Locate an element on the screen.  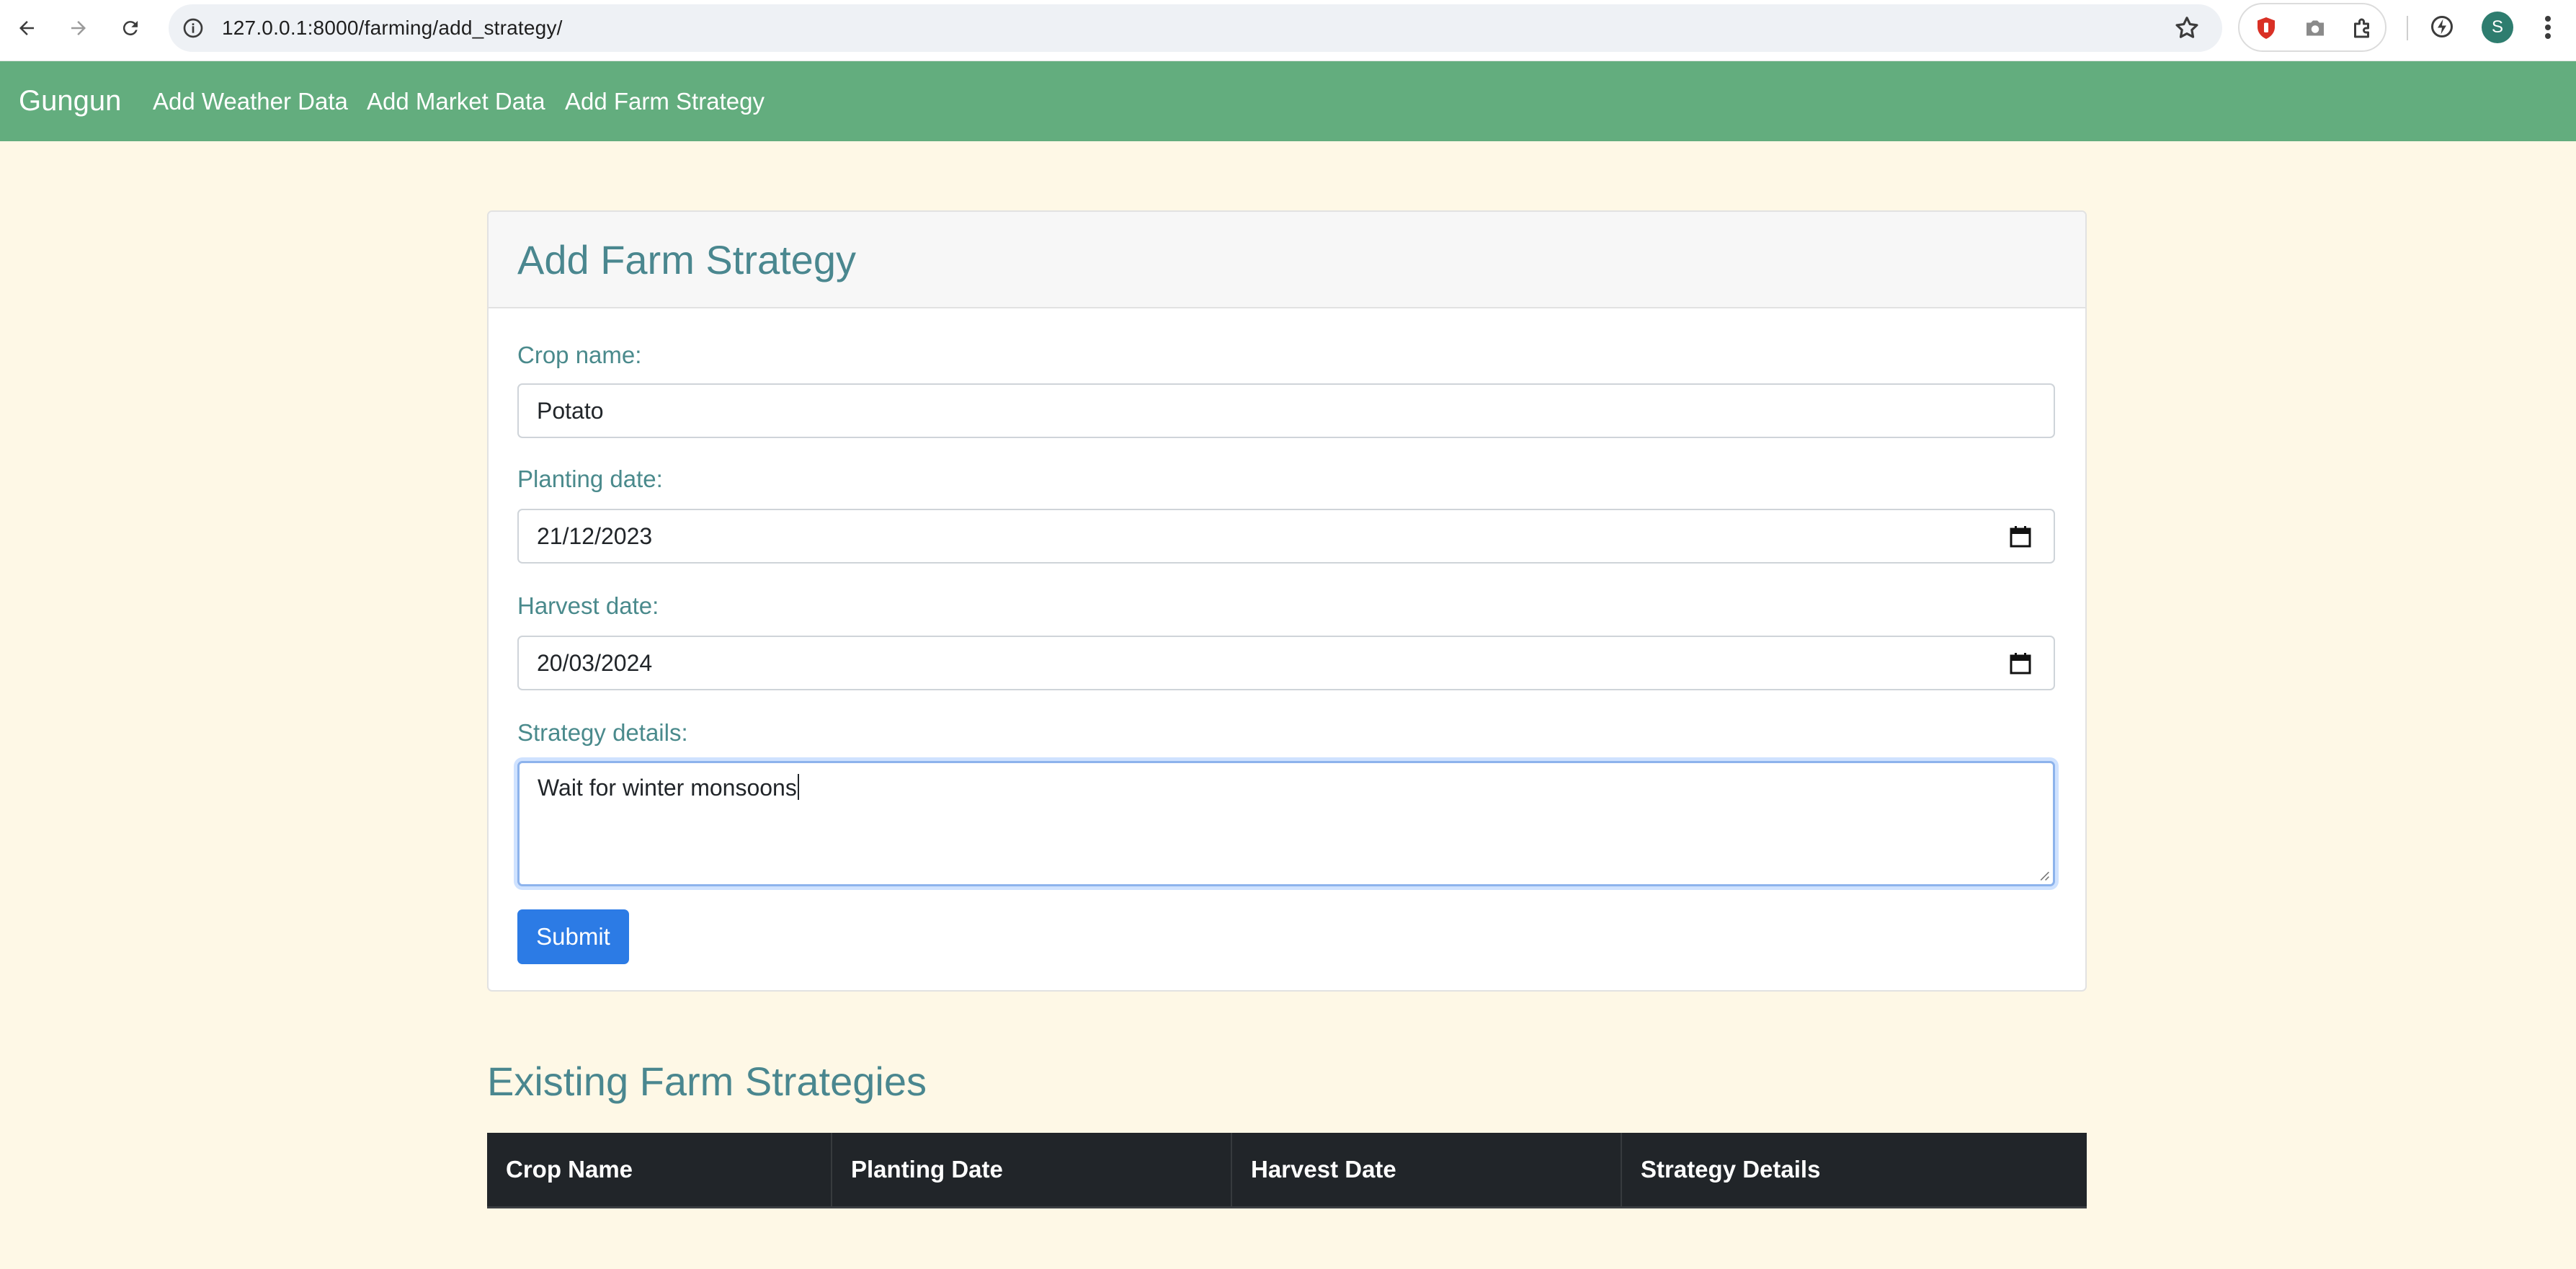
planting-date-label: Planting date: is located at coordinates (590, 479).